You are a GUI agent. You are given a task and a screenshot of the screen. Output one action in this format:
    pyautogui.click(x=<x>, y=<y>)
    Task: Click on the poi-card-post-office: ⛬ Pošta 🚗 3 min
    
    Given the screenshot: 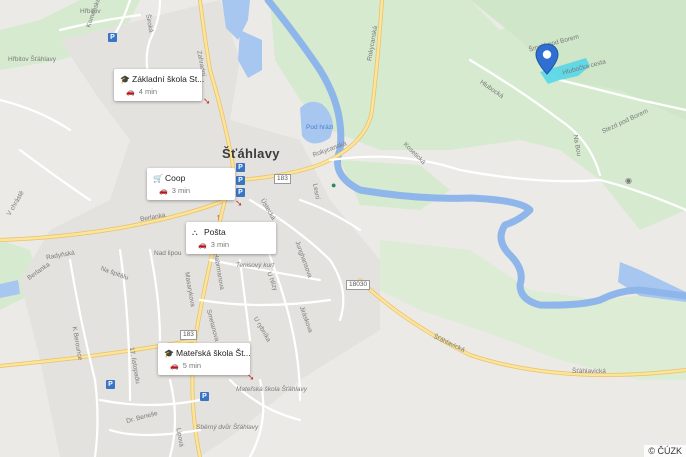 What is the action you would take?
    pyautogui.click(x=231, y=238)
    